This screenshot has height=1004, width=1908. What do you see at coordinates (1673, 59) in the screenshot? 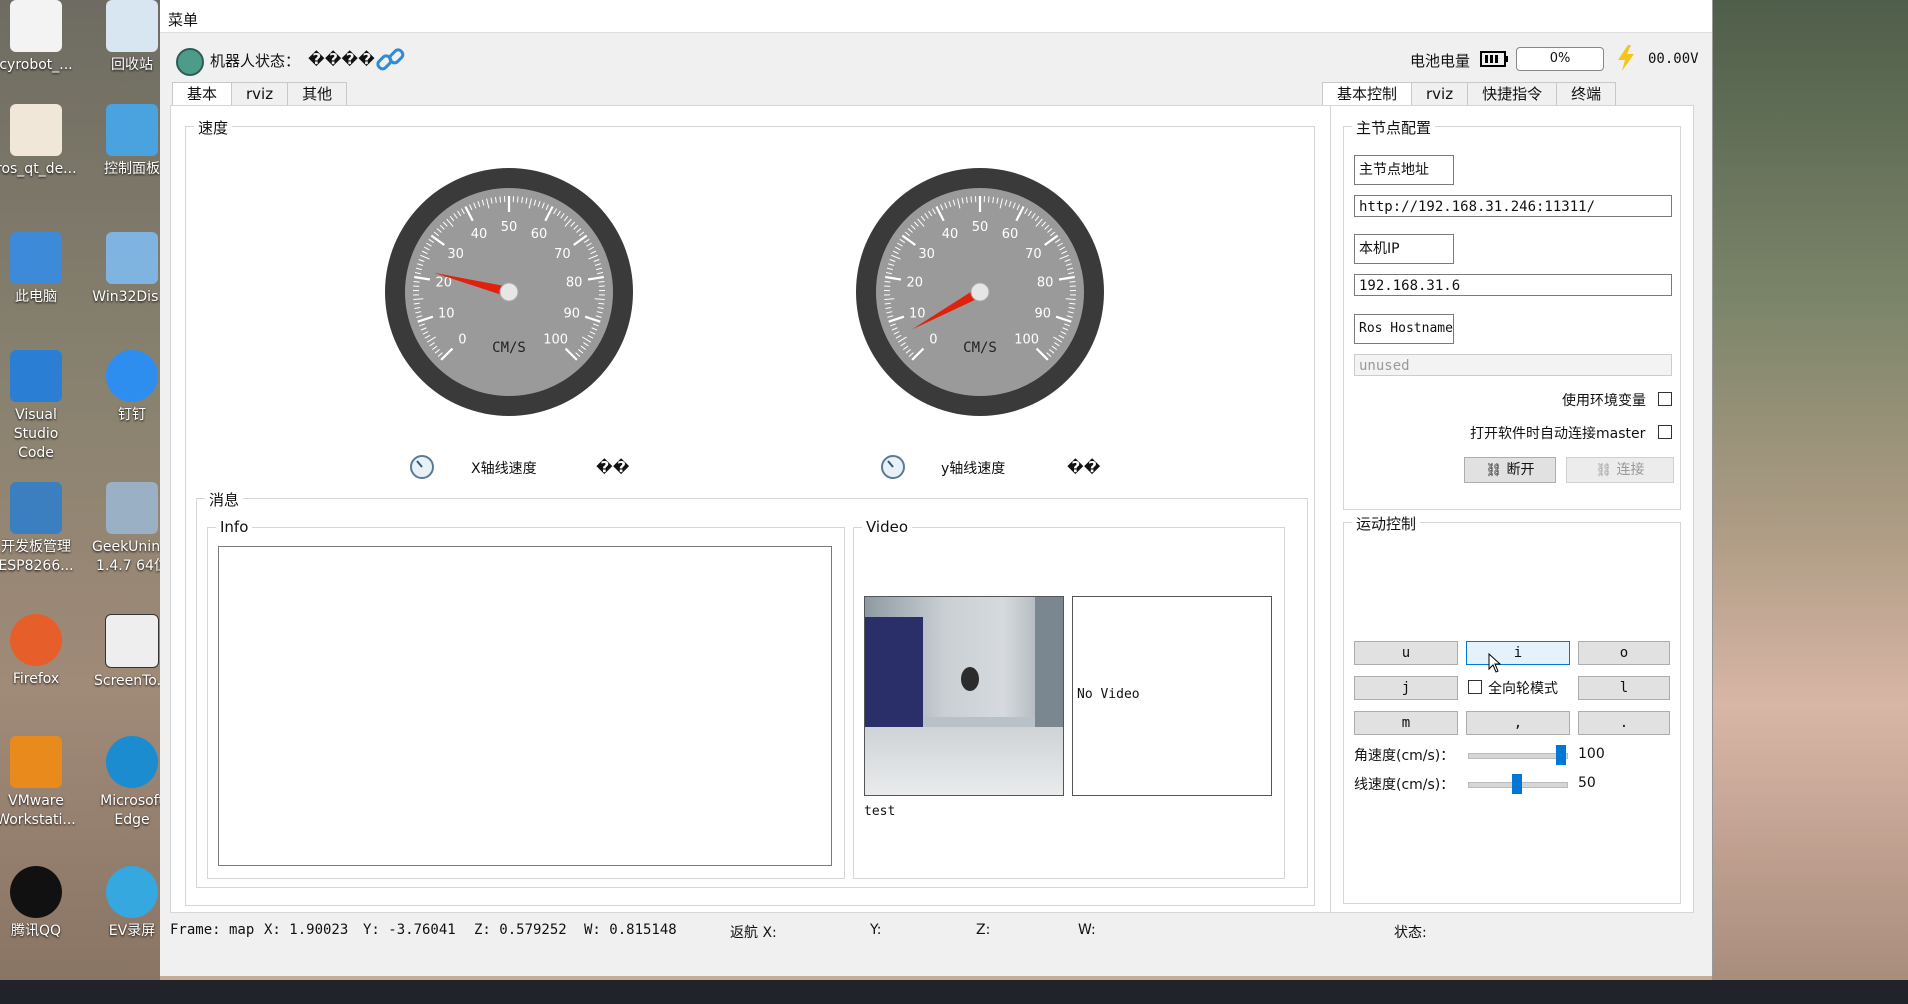
I see `battery-voltage: 00.00V` at bounding box center [1673, 59].